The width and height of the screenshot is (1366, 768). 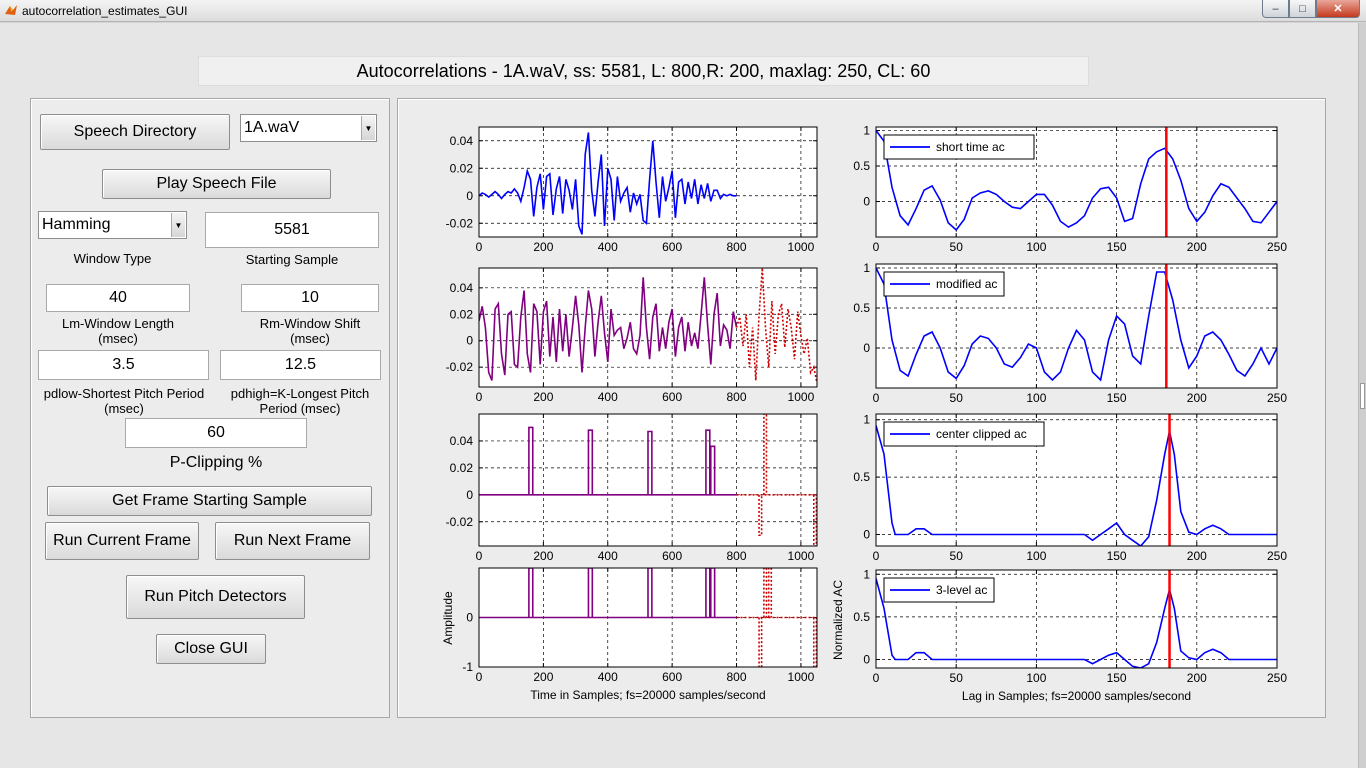 I want to click on run-current-frame-button: Run Current Frame, so click(x=122, y=541).